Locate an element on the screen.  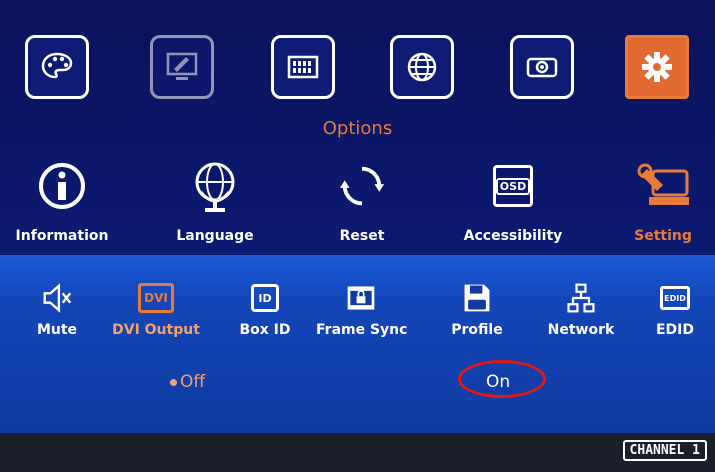
setting-label: Box ID is located at coordinates (265, 330).